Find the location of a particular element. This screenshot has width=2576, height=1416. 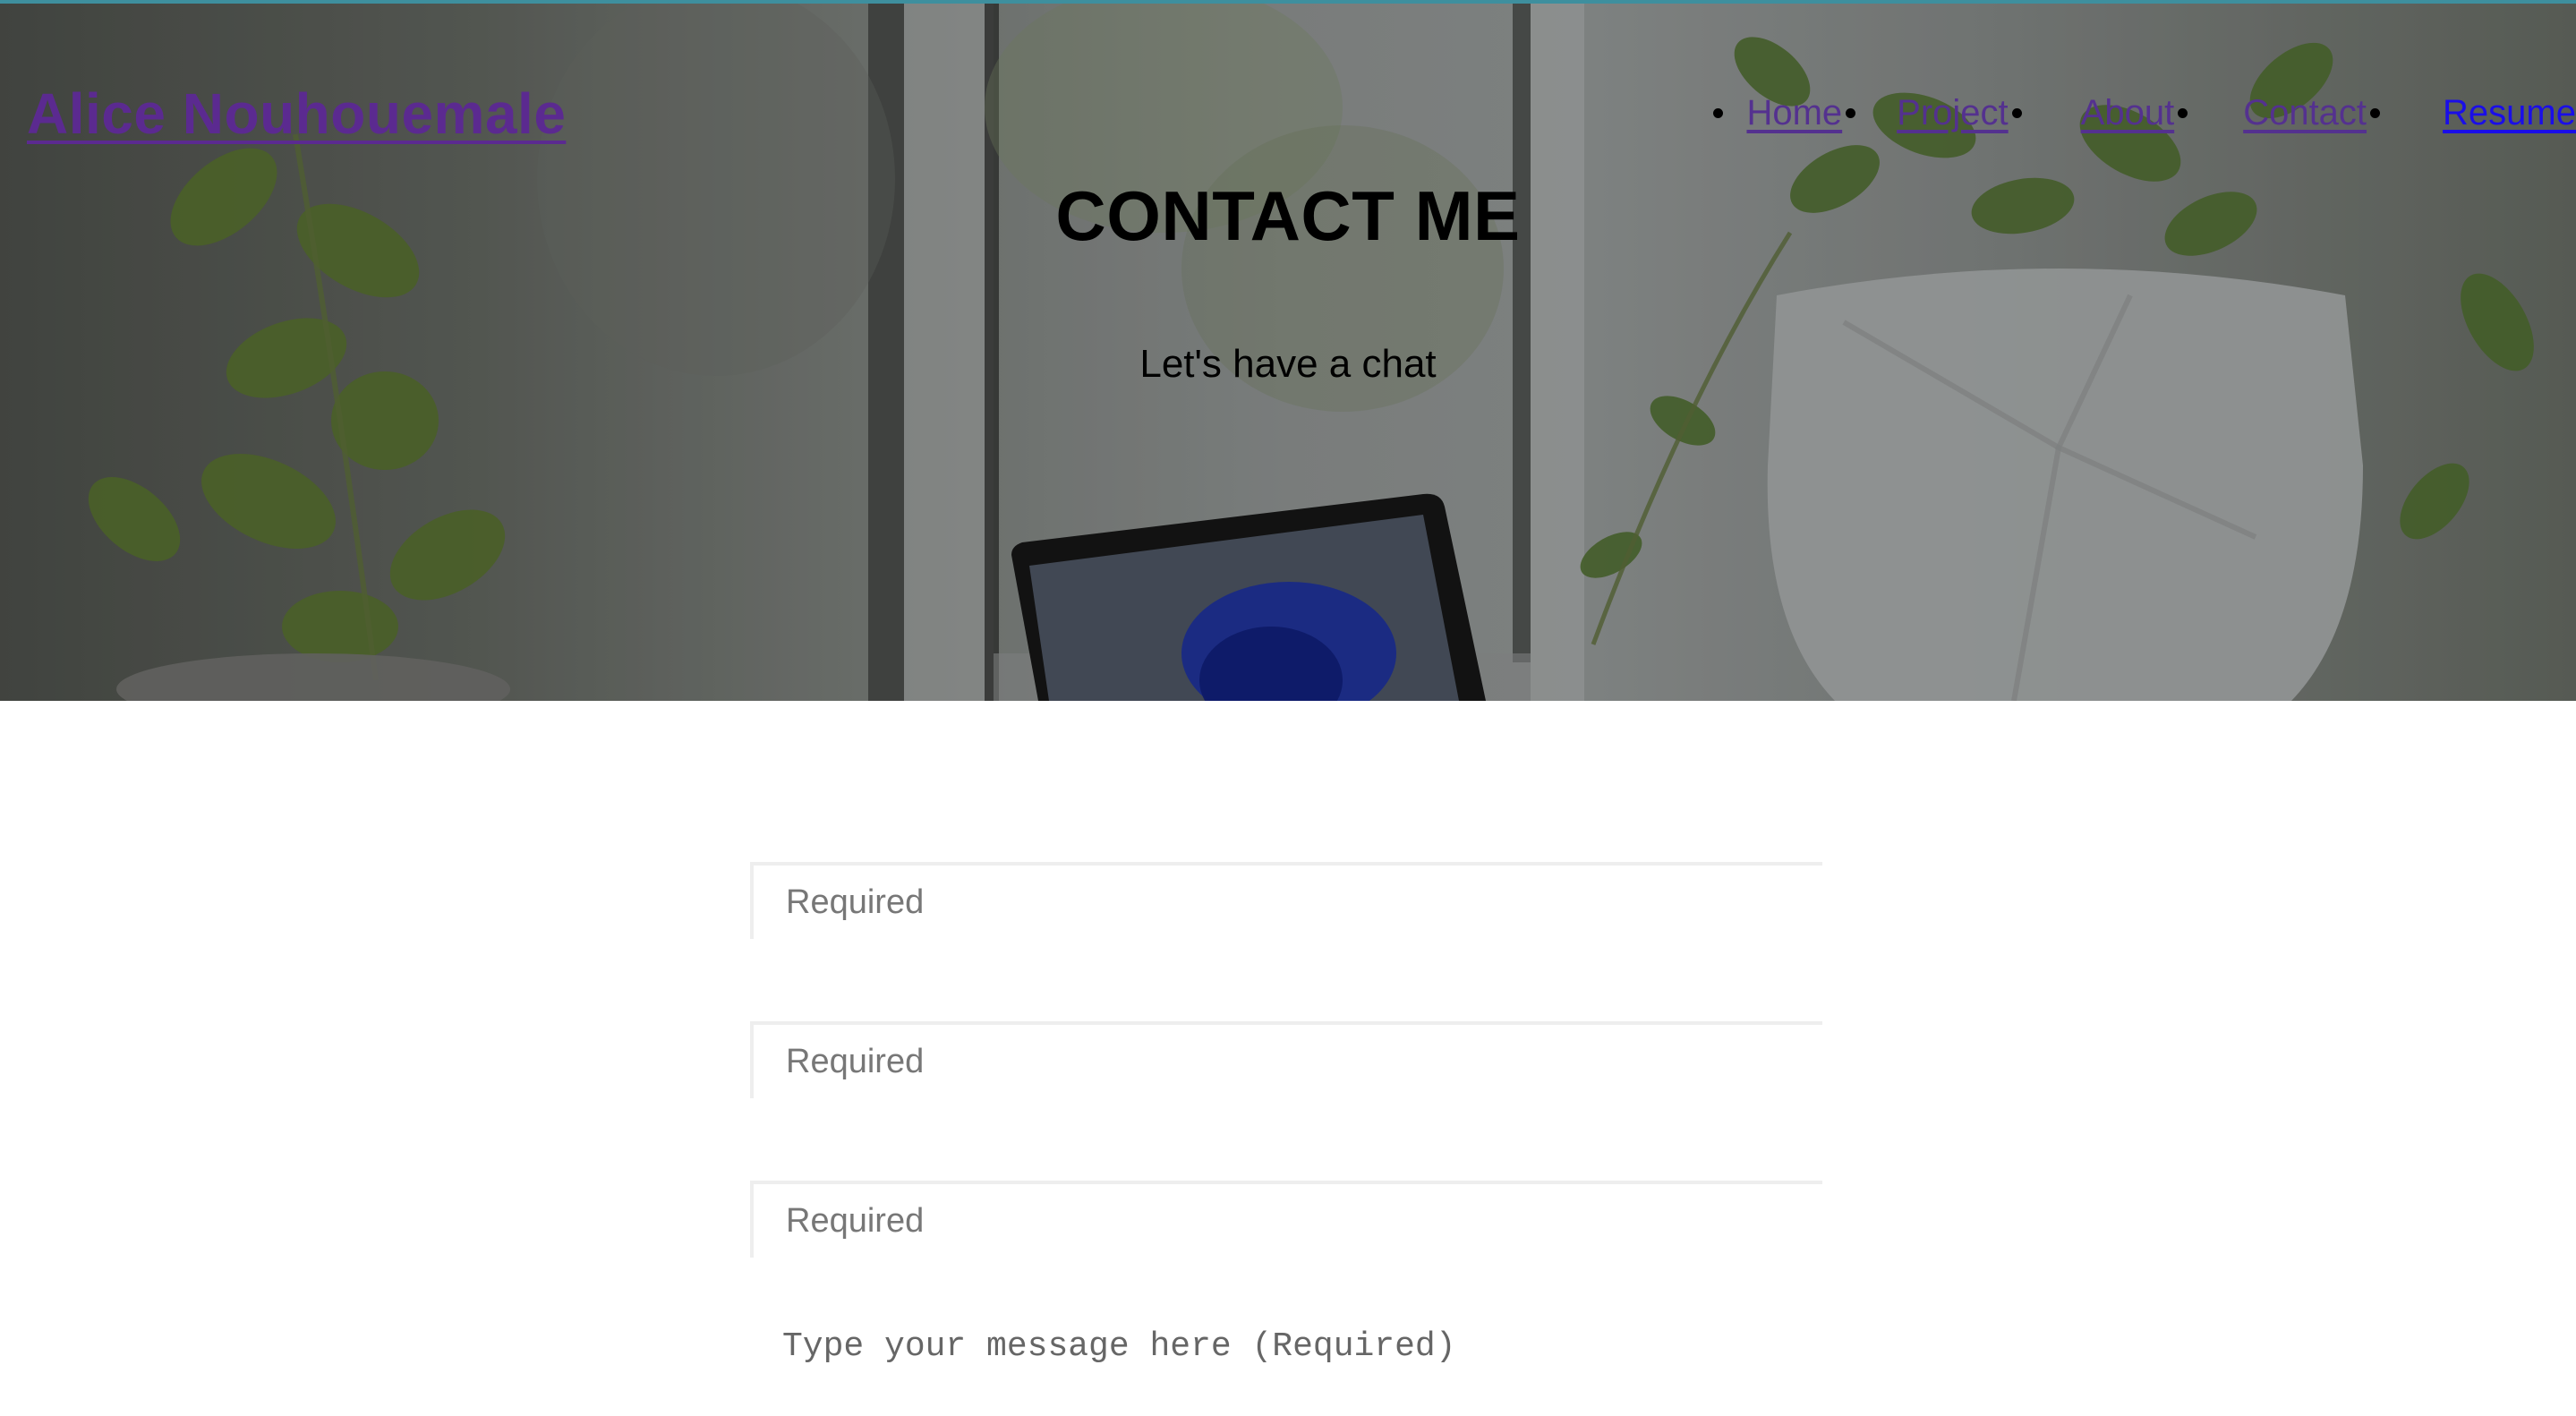

nav-item-resume: Resume is located at coordinates (2471, 113).